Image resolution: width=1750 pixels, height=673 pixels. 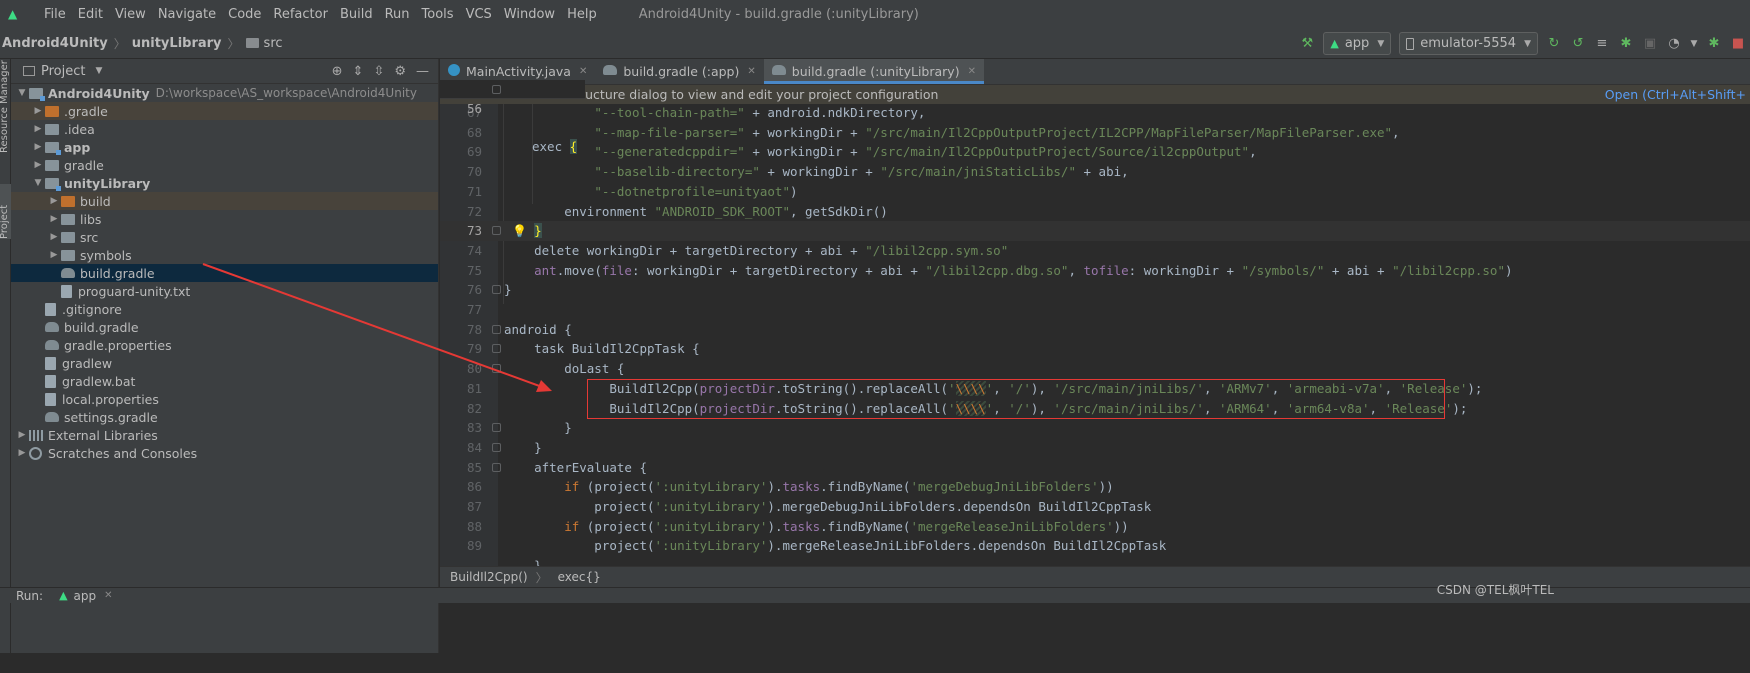 I want to click on tree-item: ▼ unityLibrary, so click(x=224, y=183).